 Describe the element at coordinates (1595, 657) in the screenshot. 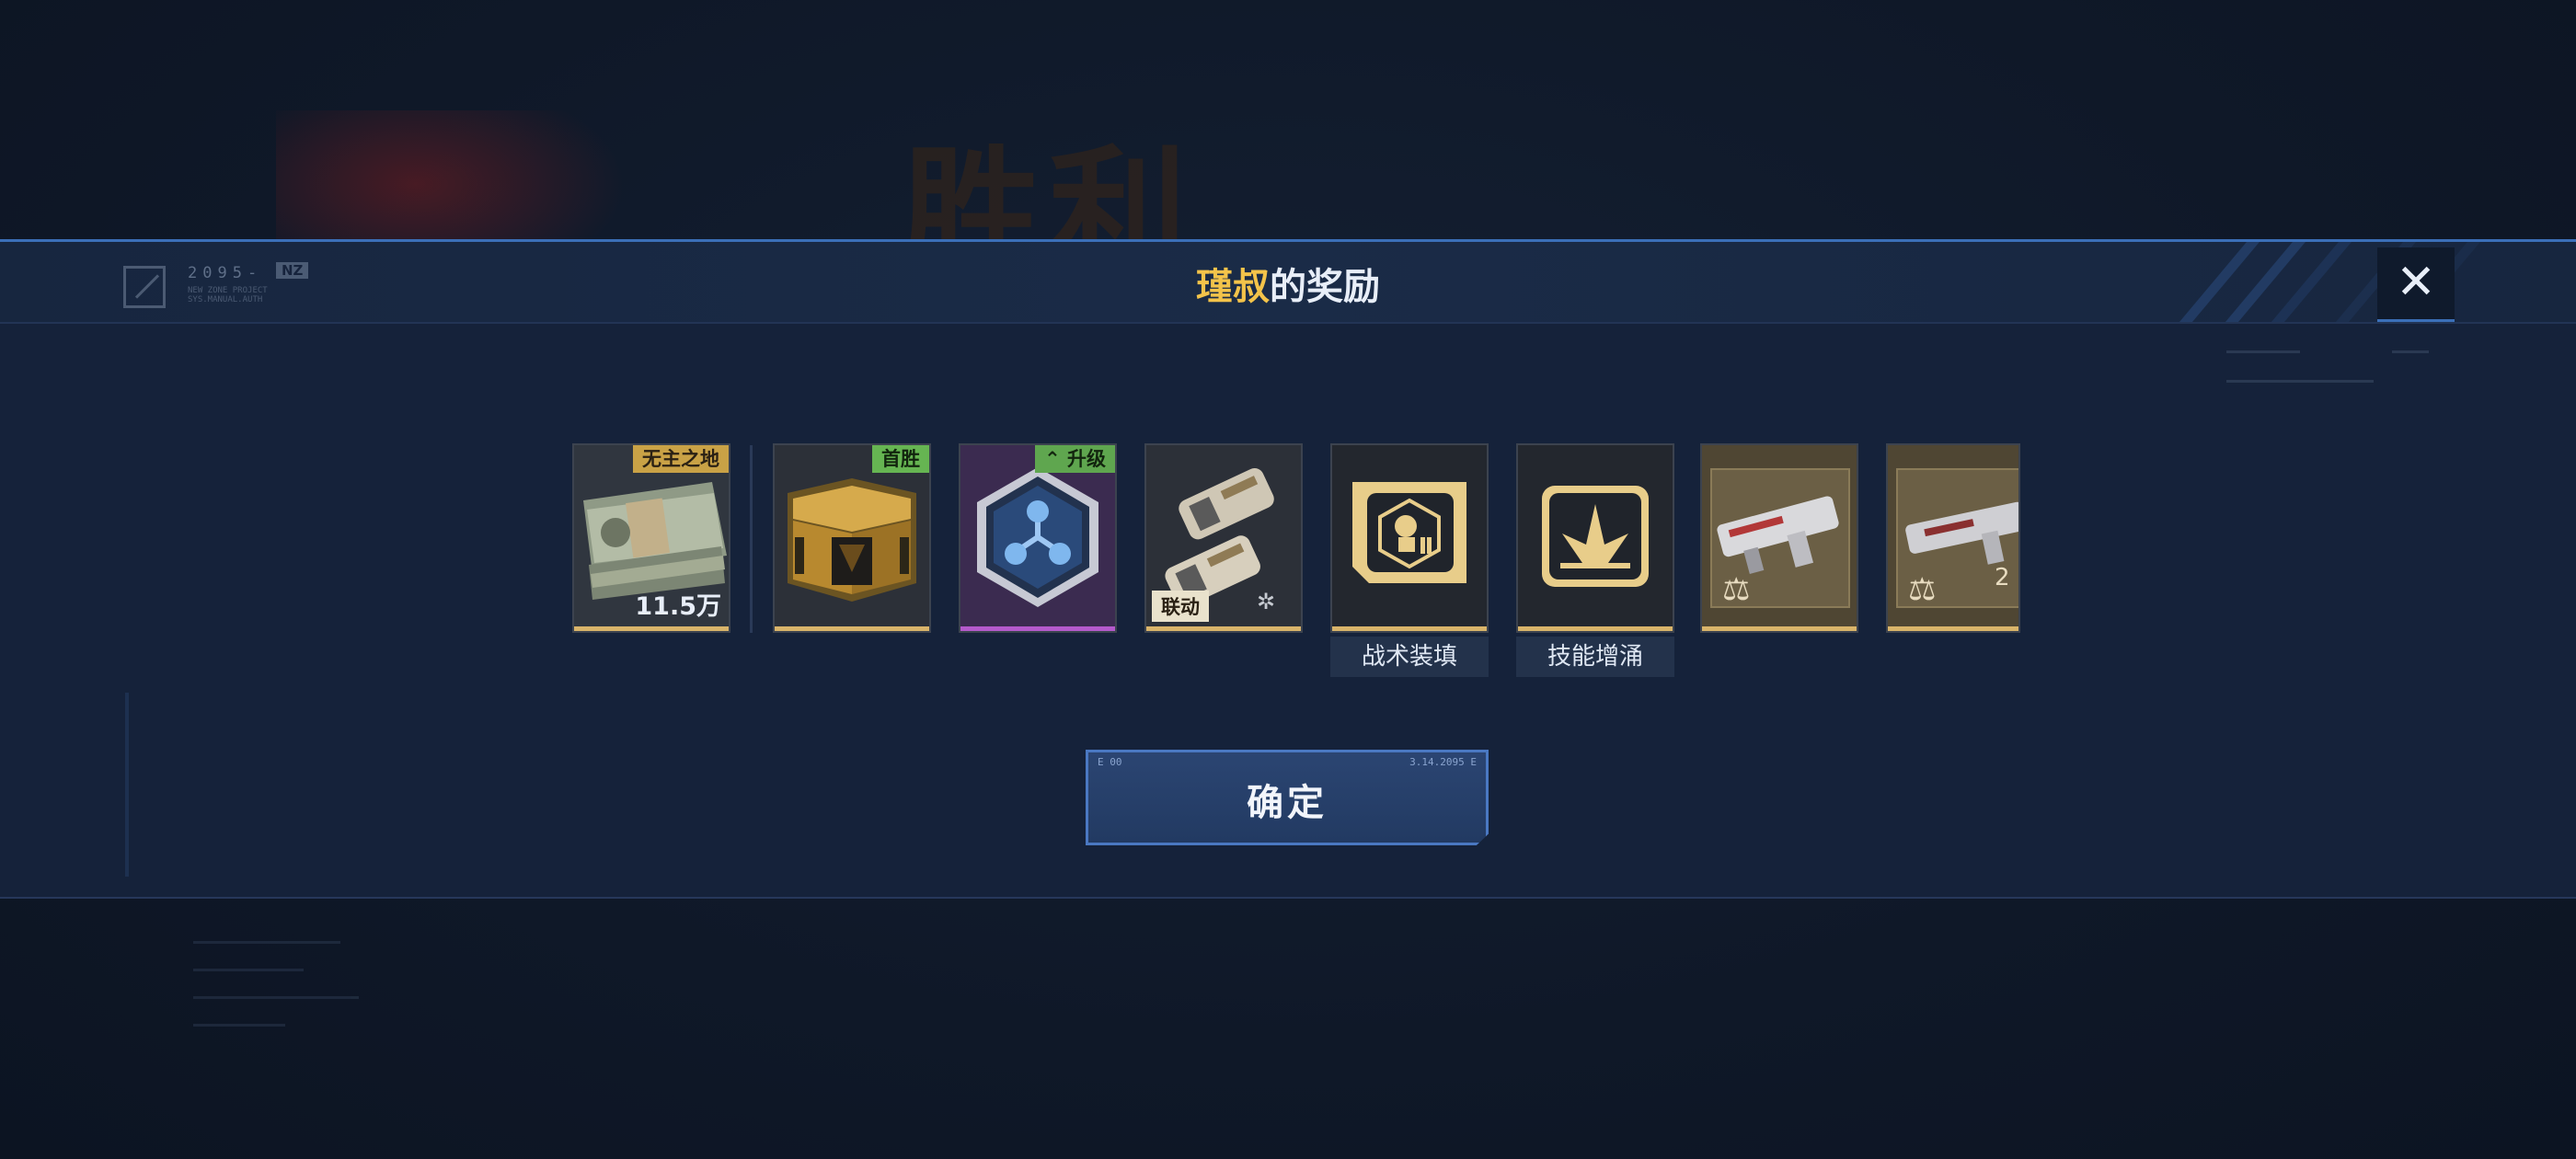

I see `reward-label-skill: 技能增涌` at that location.